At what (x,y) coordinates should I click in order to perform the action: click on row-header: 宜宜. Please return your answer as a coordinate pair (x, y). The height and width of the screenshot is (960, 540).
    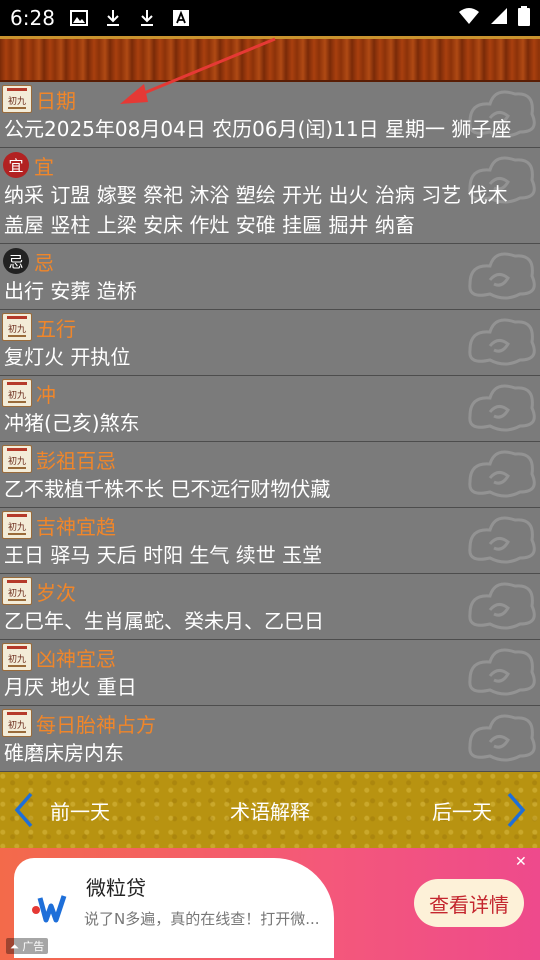
    Looking at the image, I should click on (270, 165).